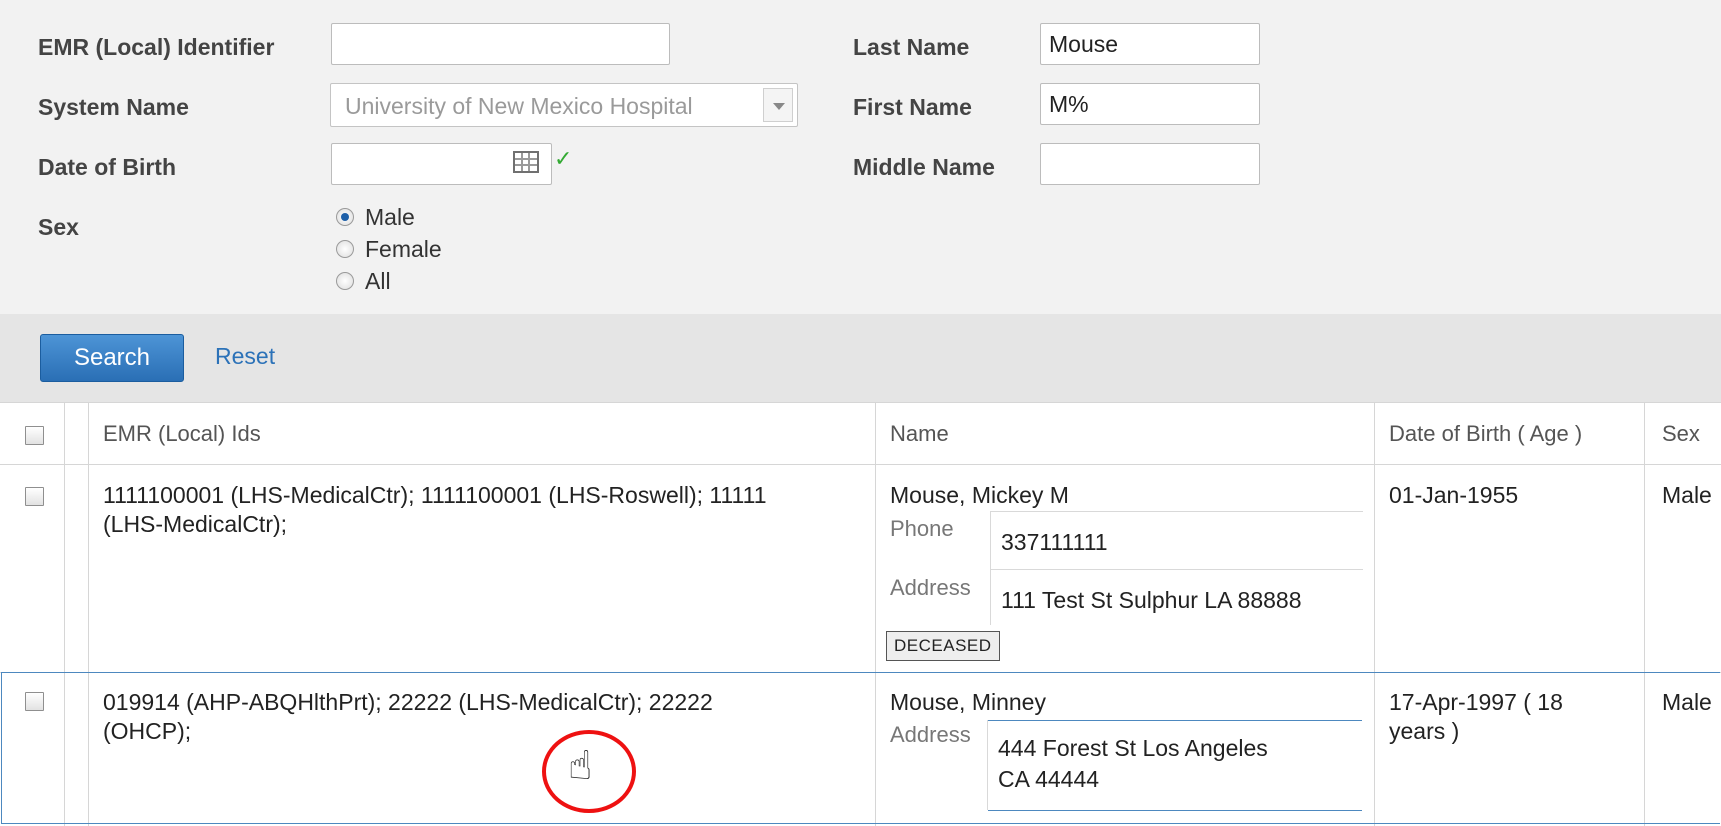  Describe the element at coordinates (147, 731) in the screenshot. I see `emr-ids-cell-cont: (OHCP);` at that location.